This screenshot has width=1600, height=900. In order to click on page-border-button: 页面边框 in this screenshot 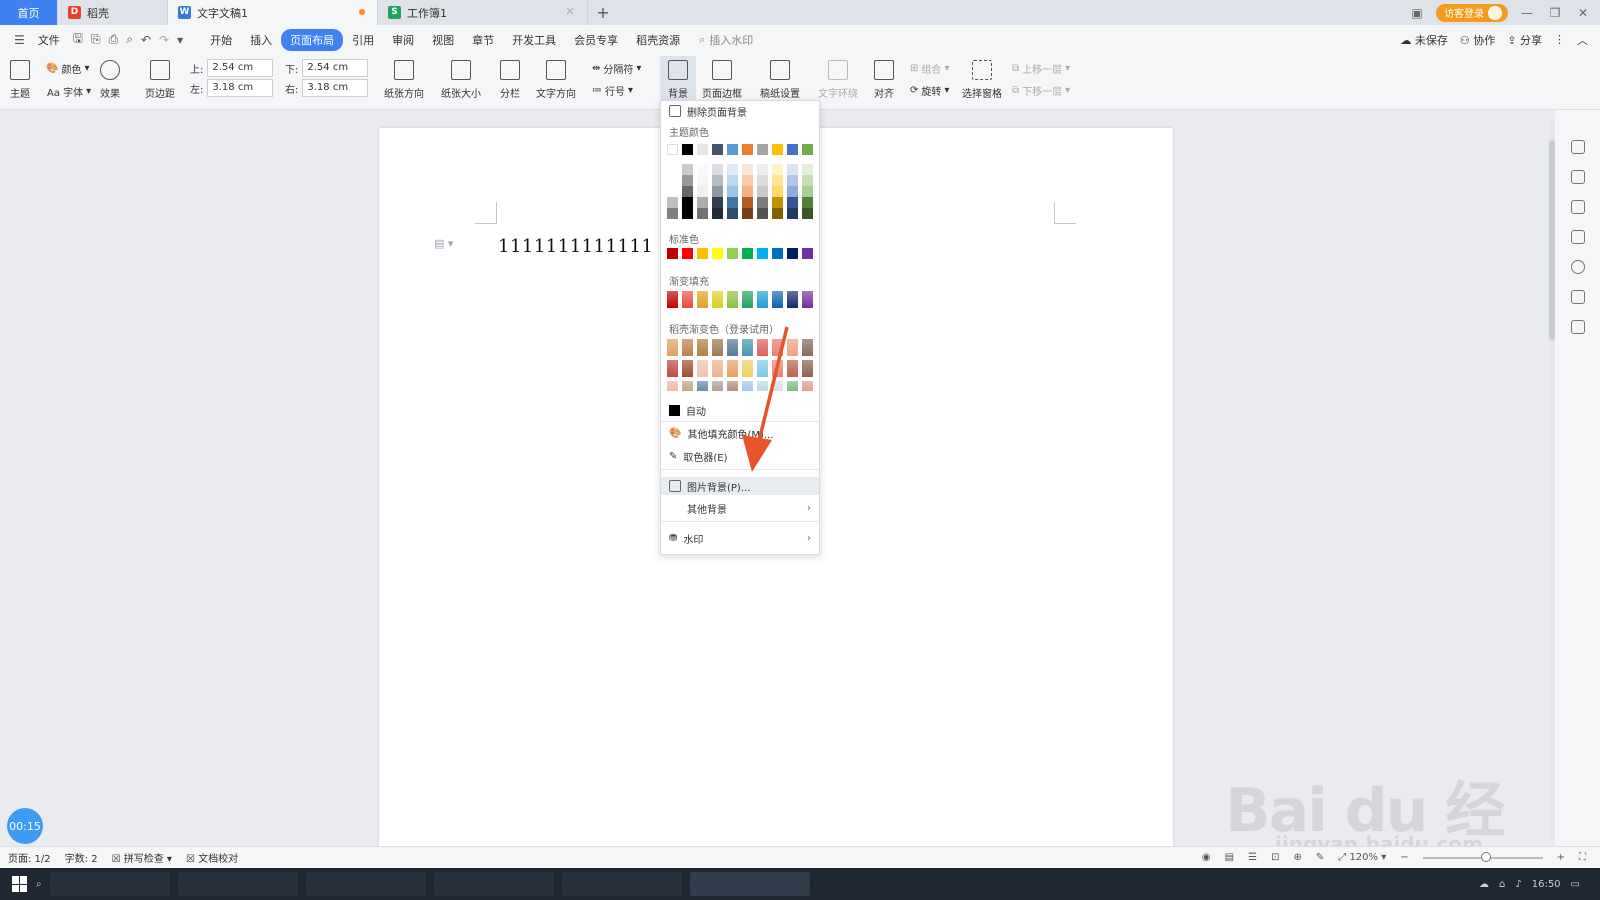, I will do `click(722, 80)`.